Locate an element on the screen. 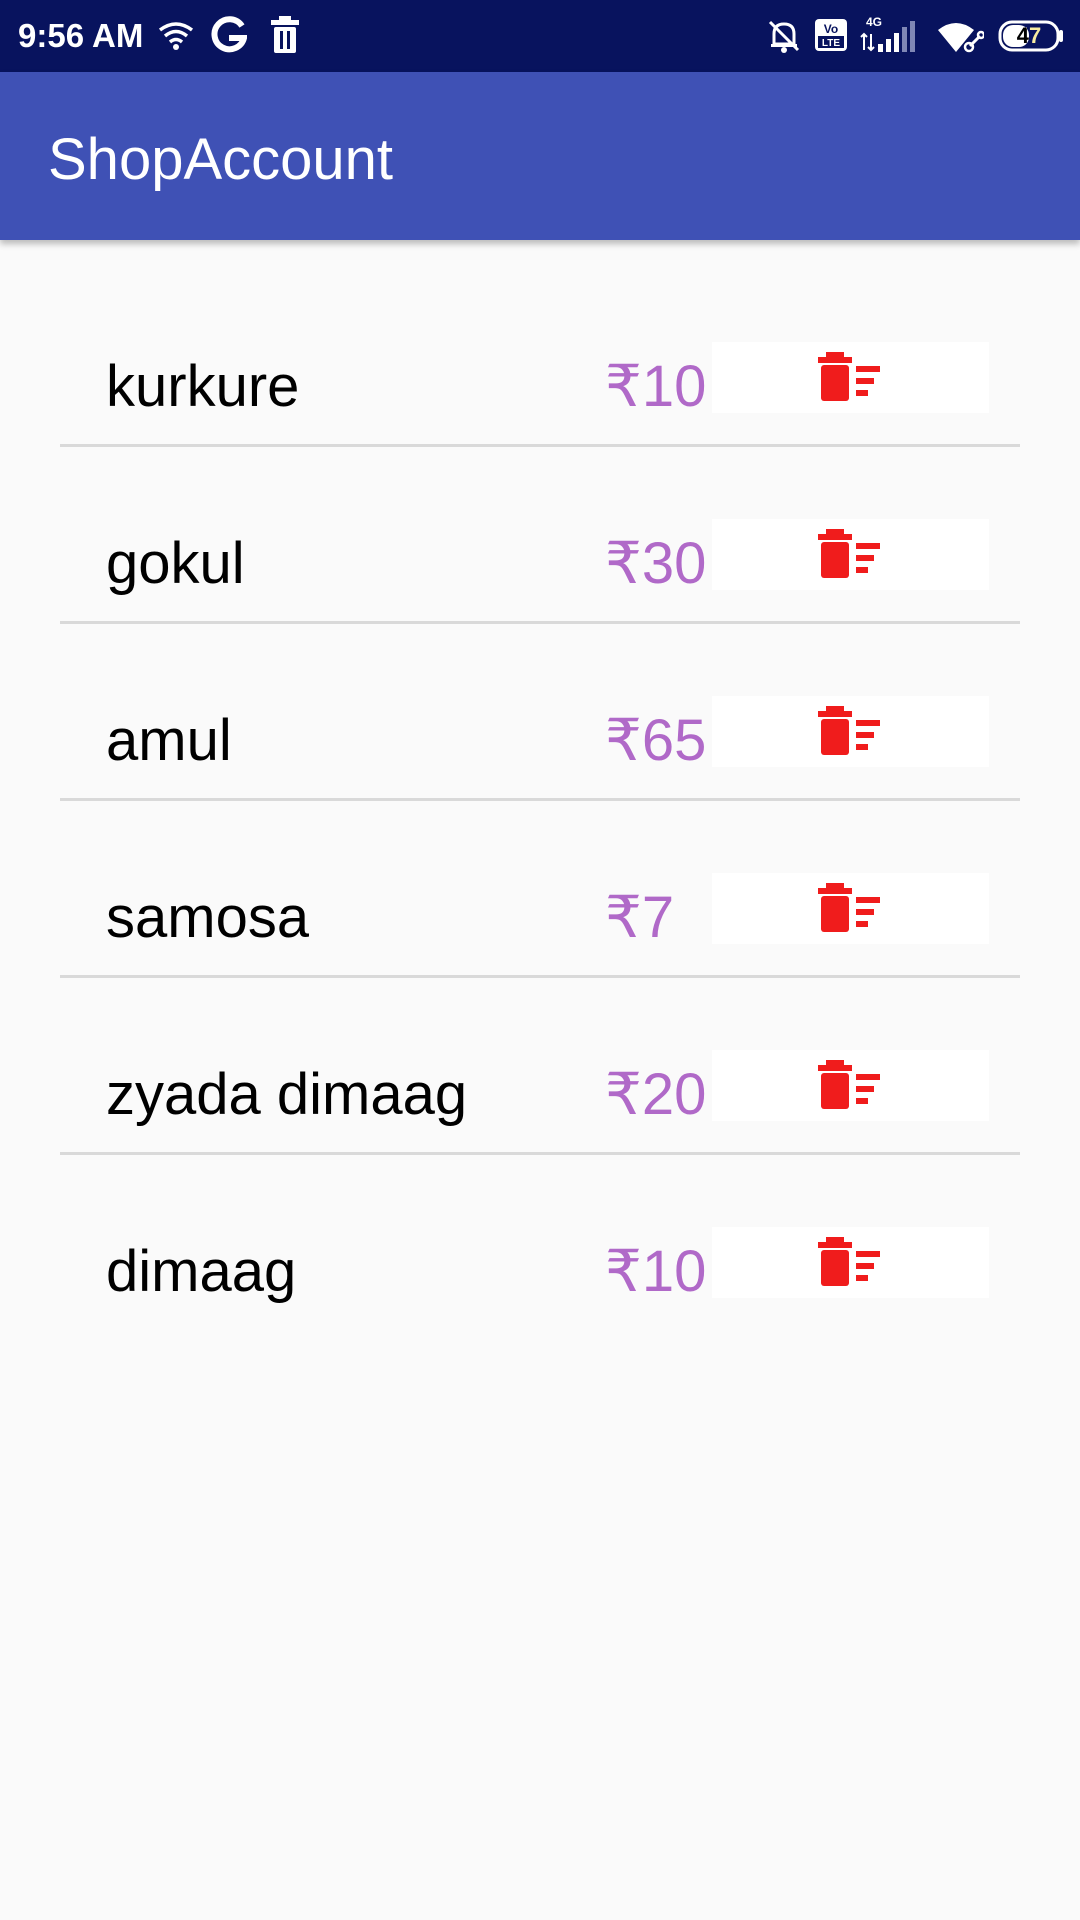  item-name: dimaag is located at coordinates (201, 1271).